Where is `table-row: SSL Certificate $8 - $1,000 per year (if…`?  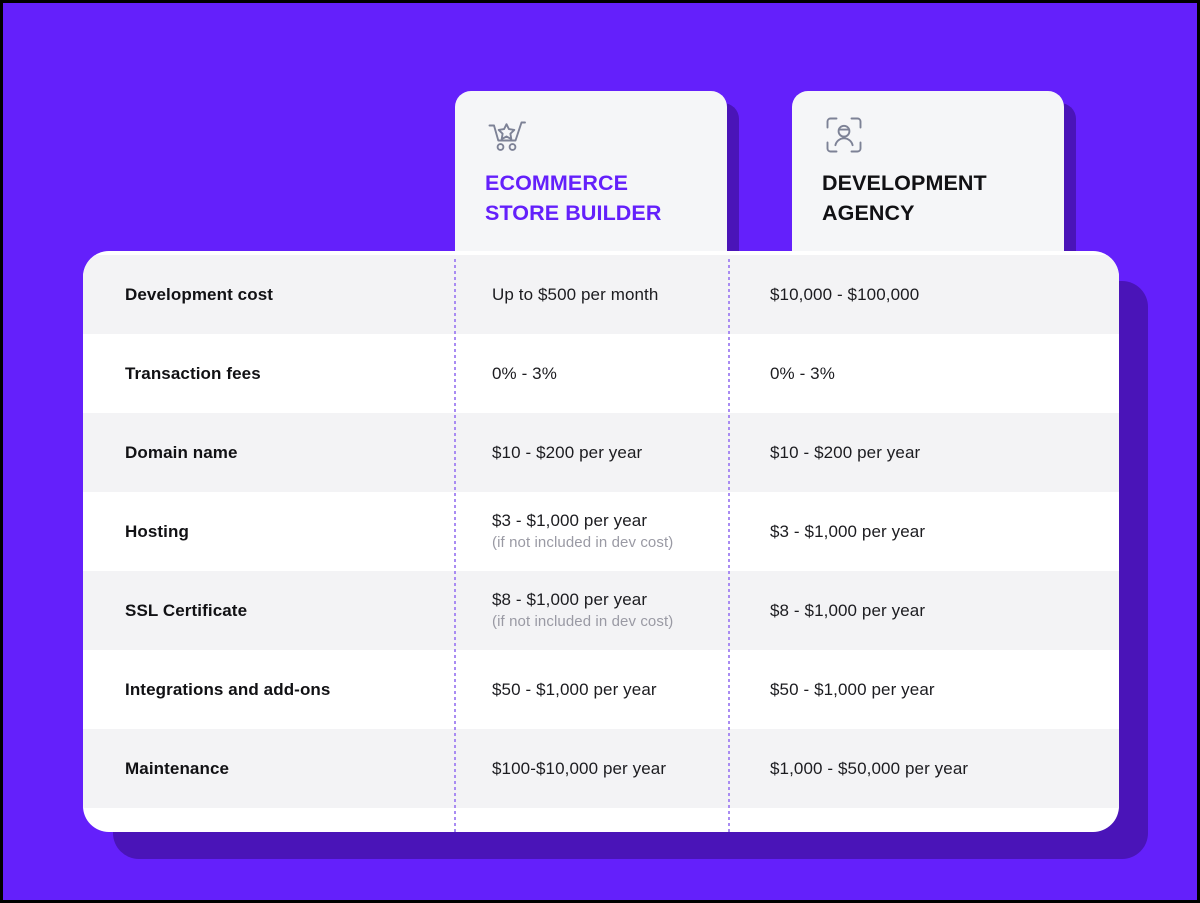 table-row: SSL Certificate $8 - $1,000 per year (if… is located at coordinates (601, 610).